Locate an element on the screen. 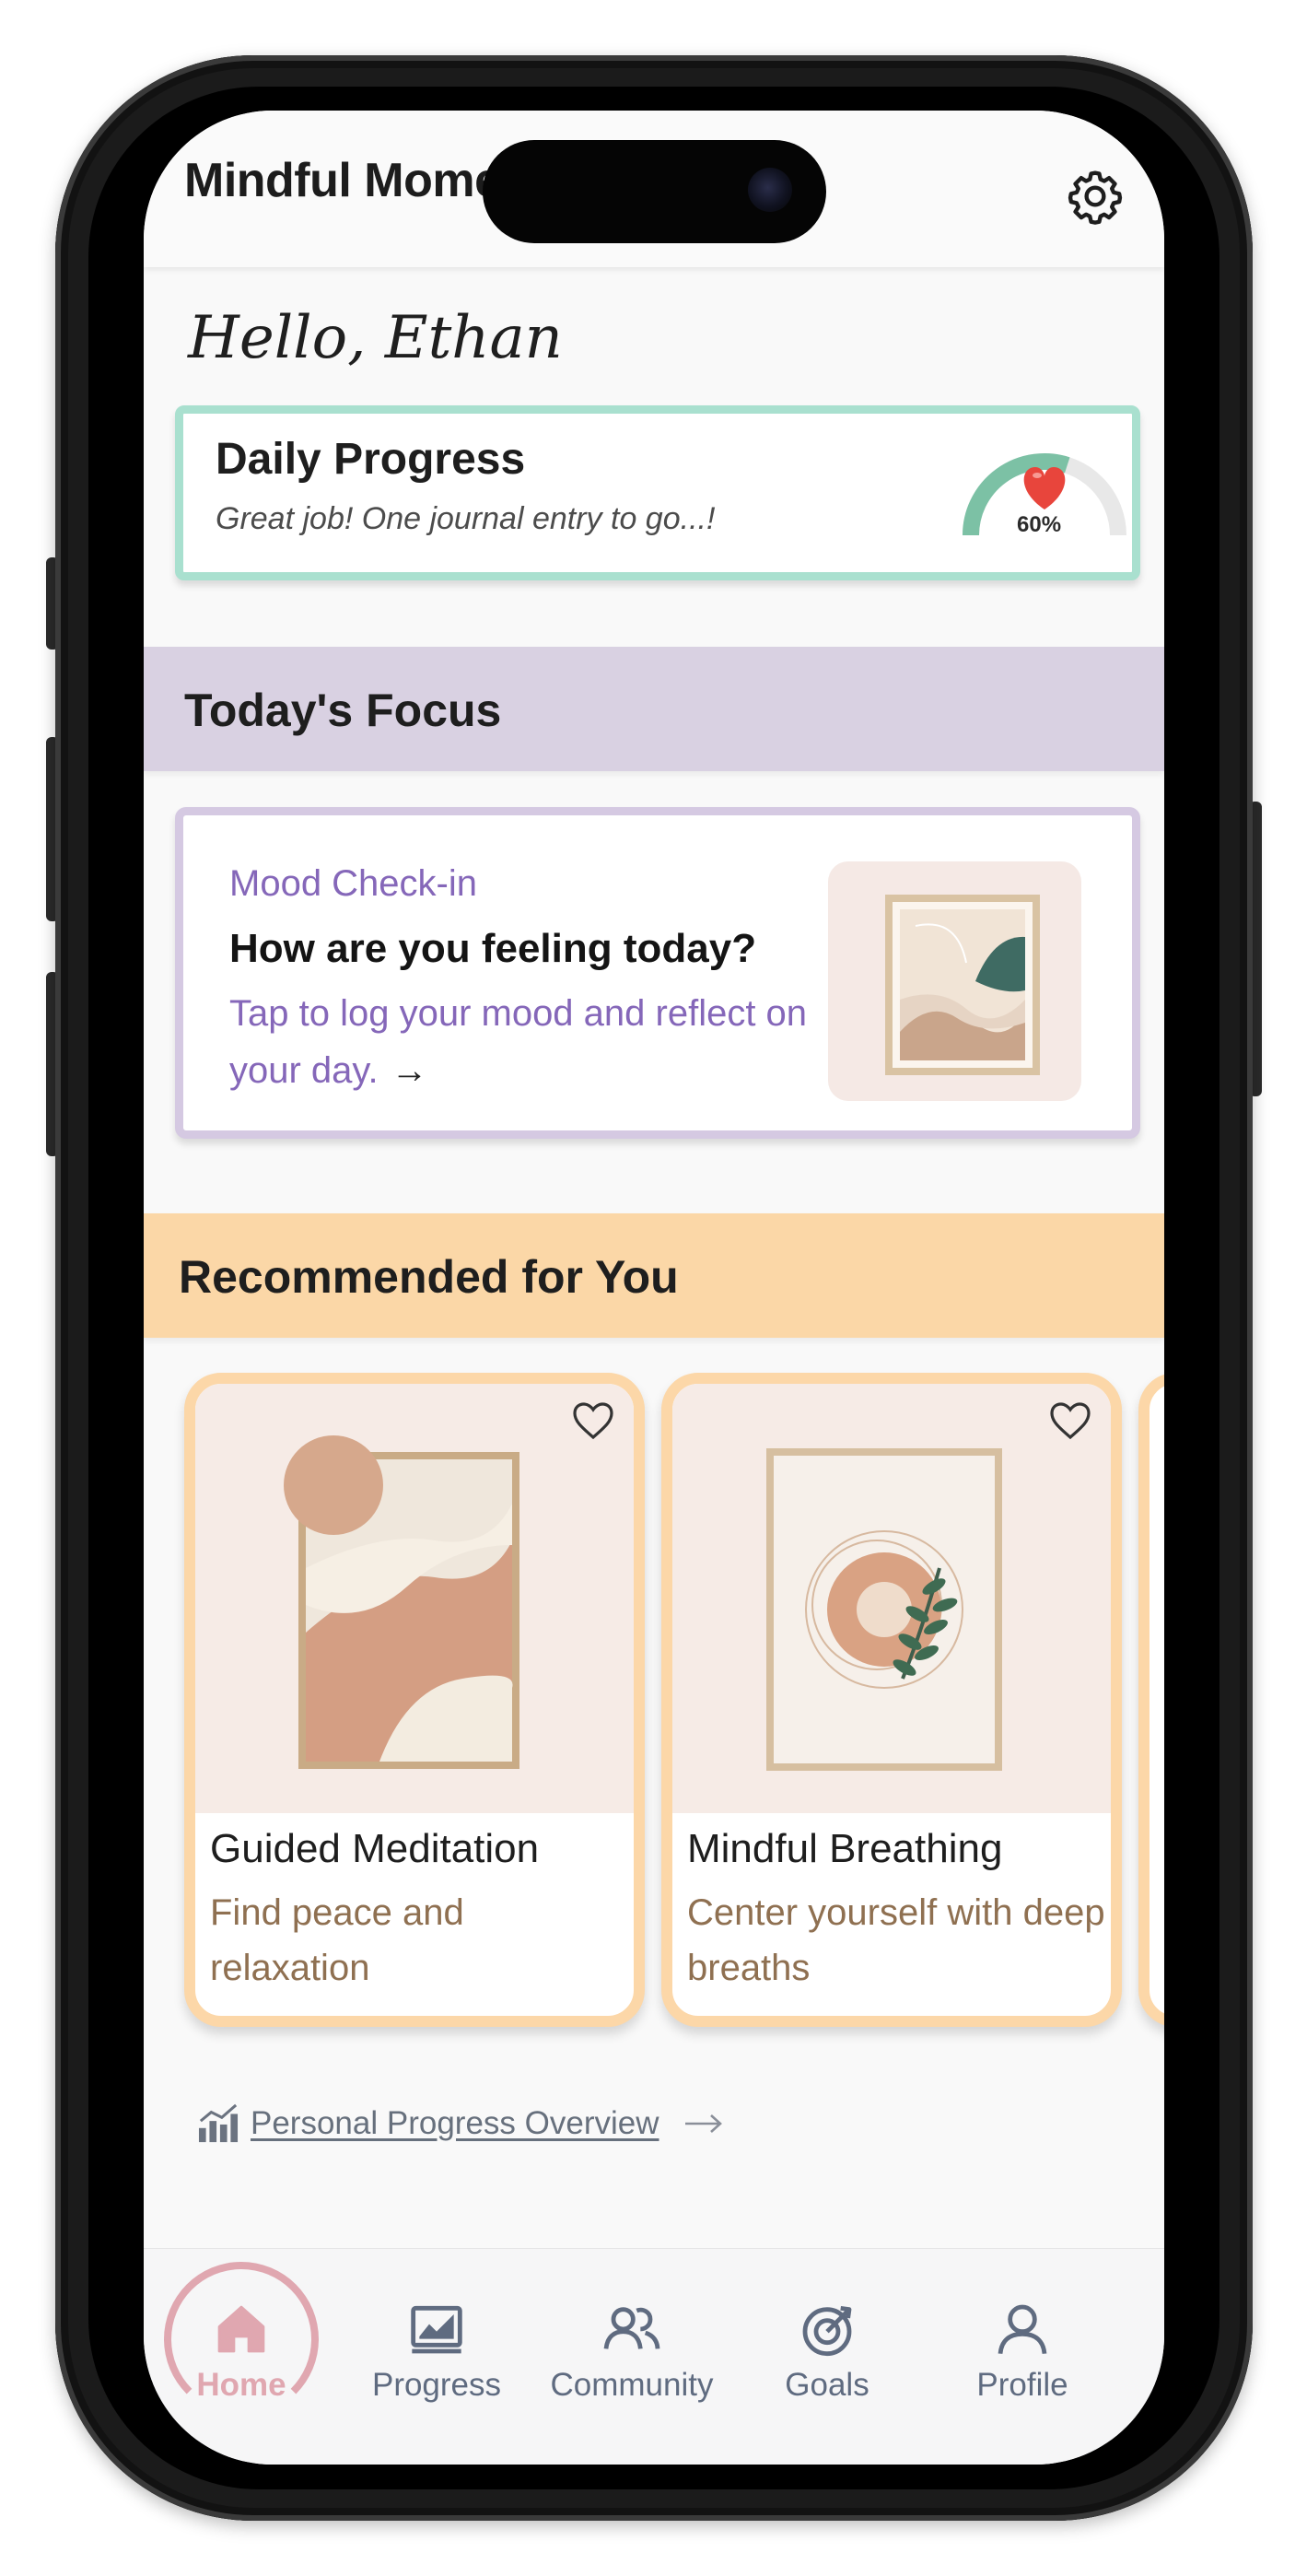  progress-percent: 60% is located at coordinates (1040, 524).